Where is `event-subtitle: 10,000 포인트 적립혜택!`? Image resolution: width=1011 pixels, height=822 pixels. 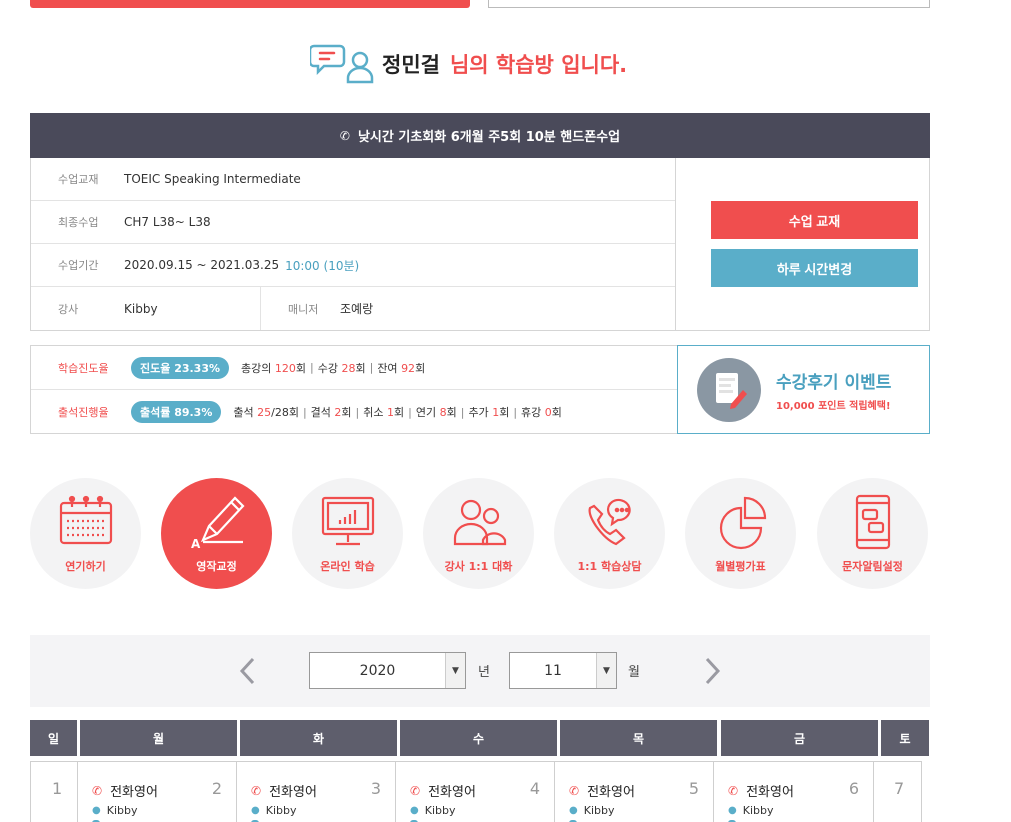
event-subtitle: 10,000 포인트 적립혜택! is located at coordinates (833, 406).